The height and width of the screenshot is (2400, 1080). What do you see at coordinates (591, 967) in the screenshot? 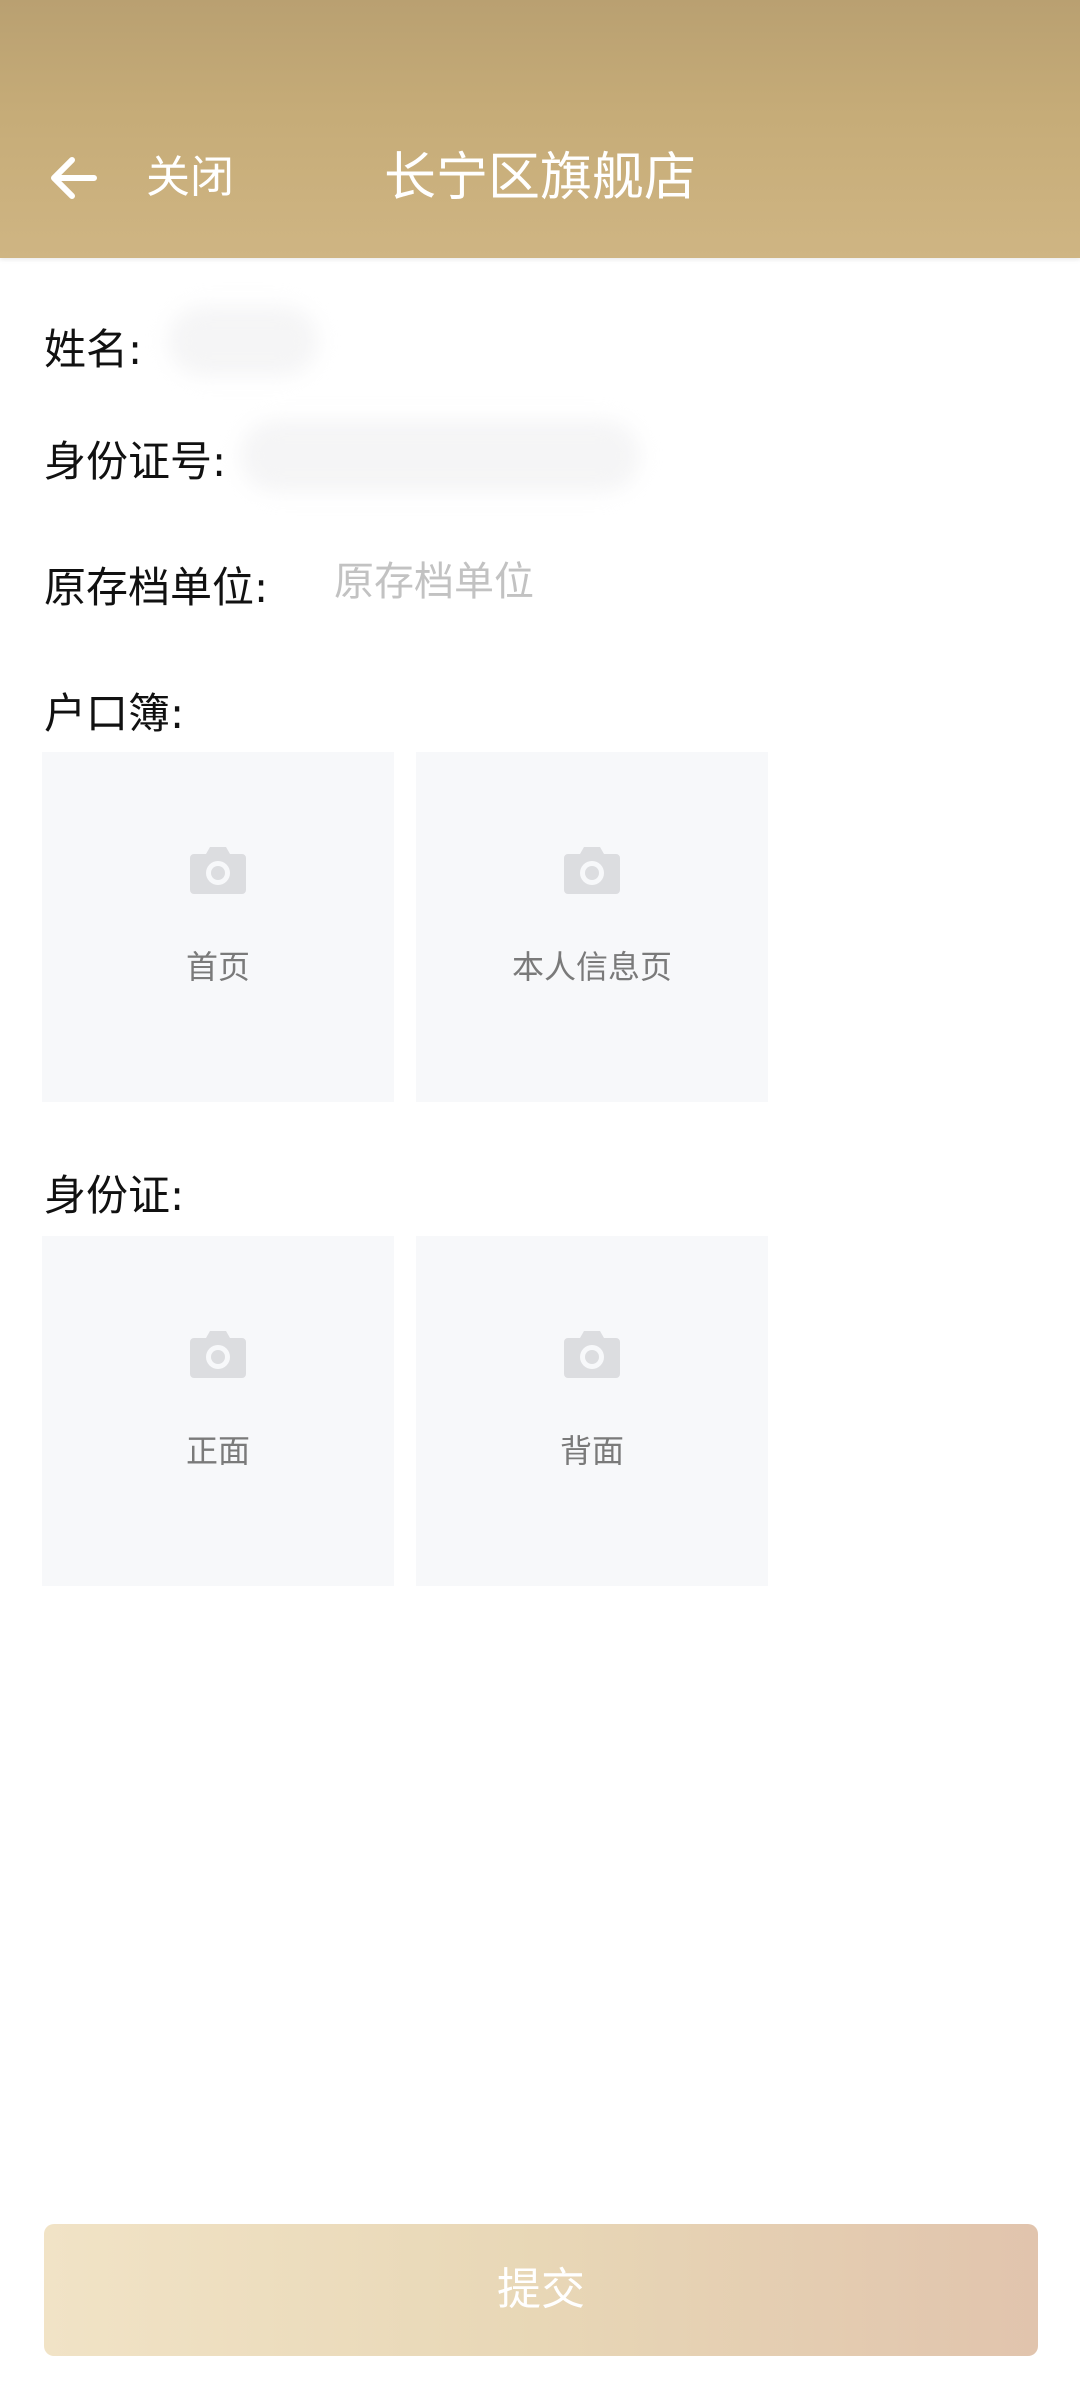
I see `tile-label: 本人信息页` at bounding box center [591, 967].